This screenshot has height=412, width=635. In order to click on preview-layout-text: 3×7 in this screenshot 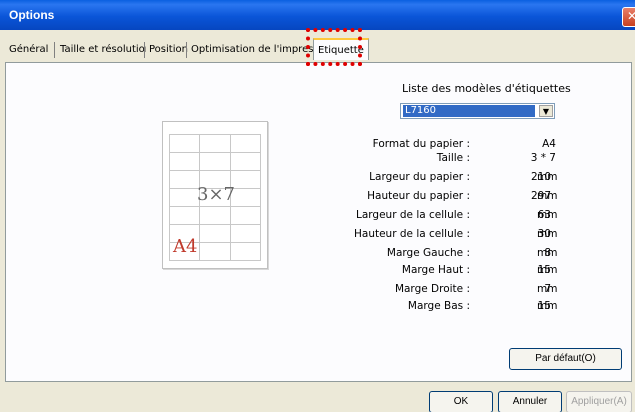, I will do `click(216, 194)`.